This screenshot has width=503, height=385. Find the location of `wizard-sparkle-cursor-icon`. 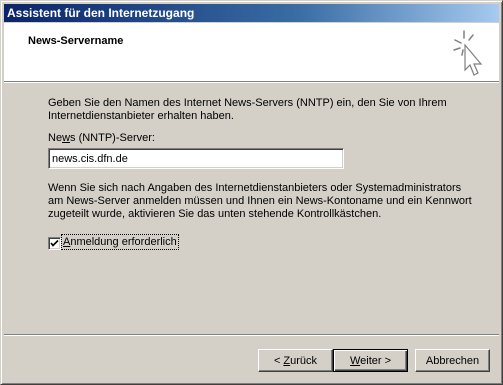

wizard-sparkle-cursor-icon is located at coordinates (468, 53).